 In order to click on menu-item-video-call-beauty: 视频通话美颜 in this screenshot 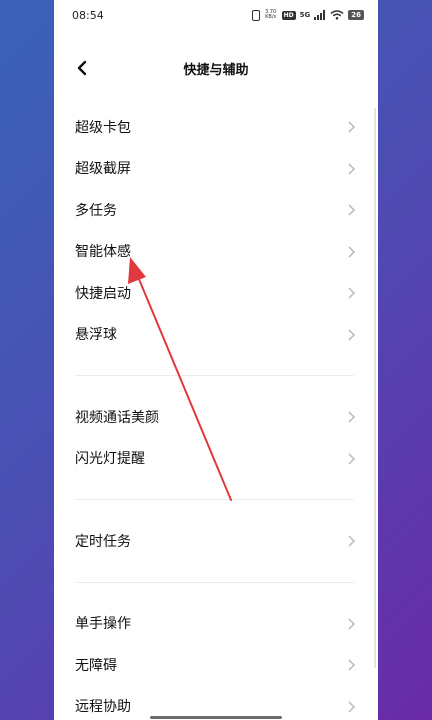, I will do `click(216, 417)`.